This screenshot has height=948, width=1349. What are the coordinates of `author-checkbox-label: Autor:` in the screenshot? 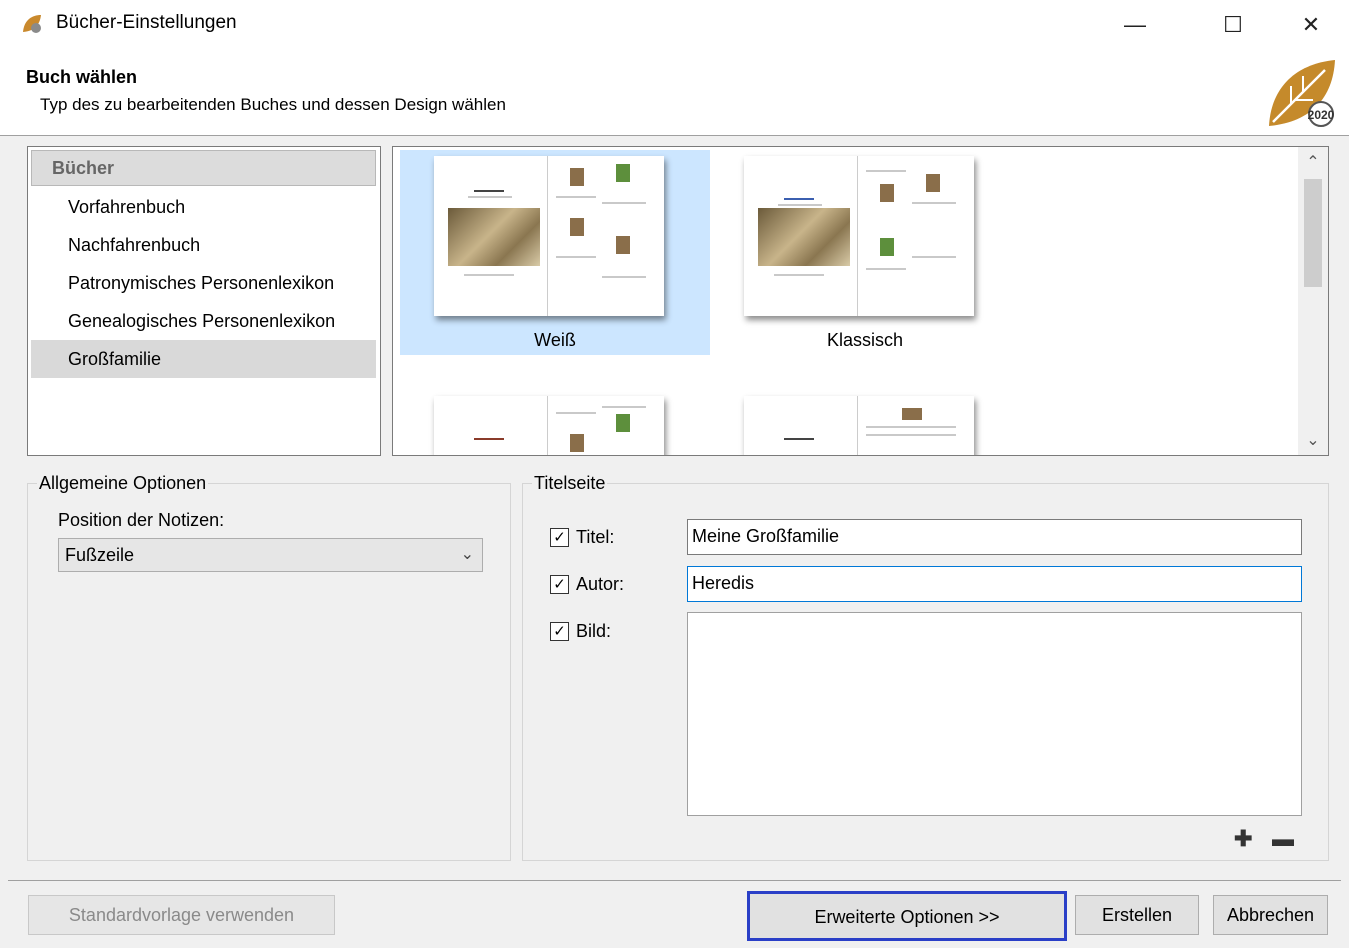 It's located at (600, 584).